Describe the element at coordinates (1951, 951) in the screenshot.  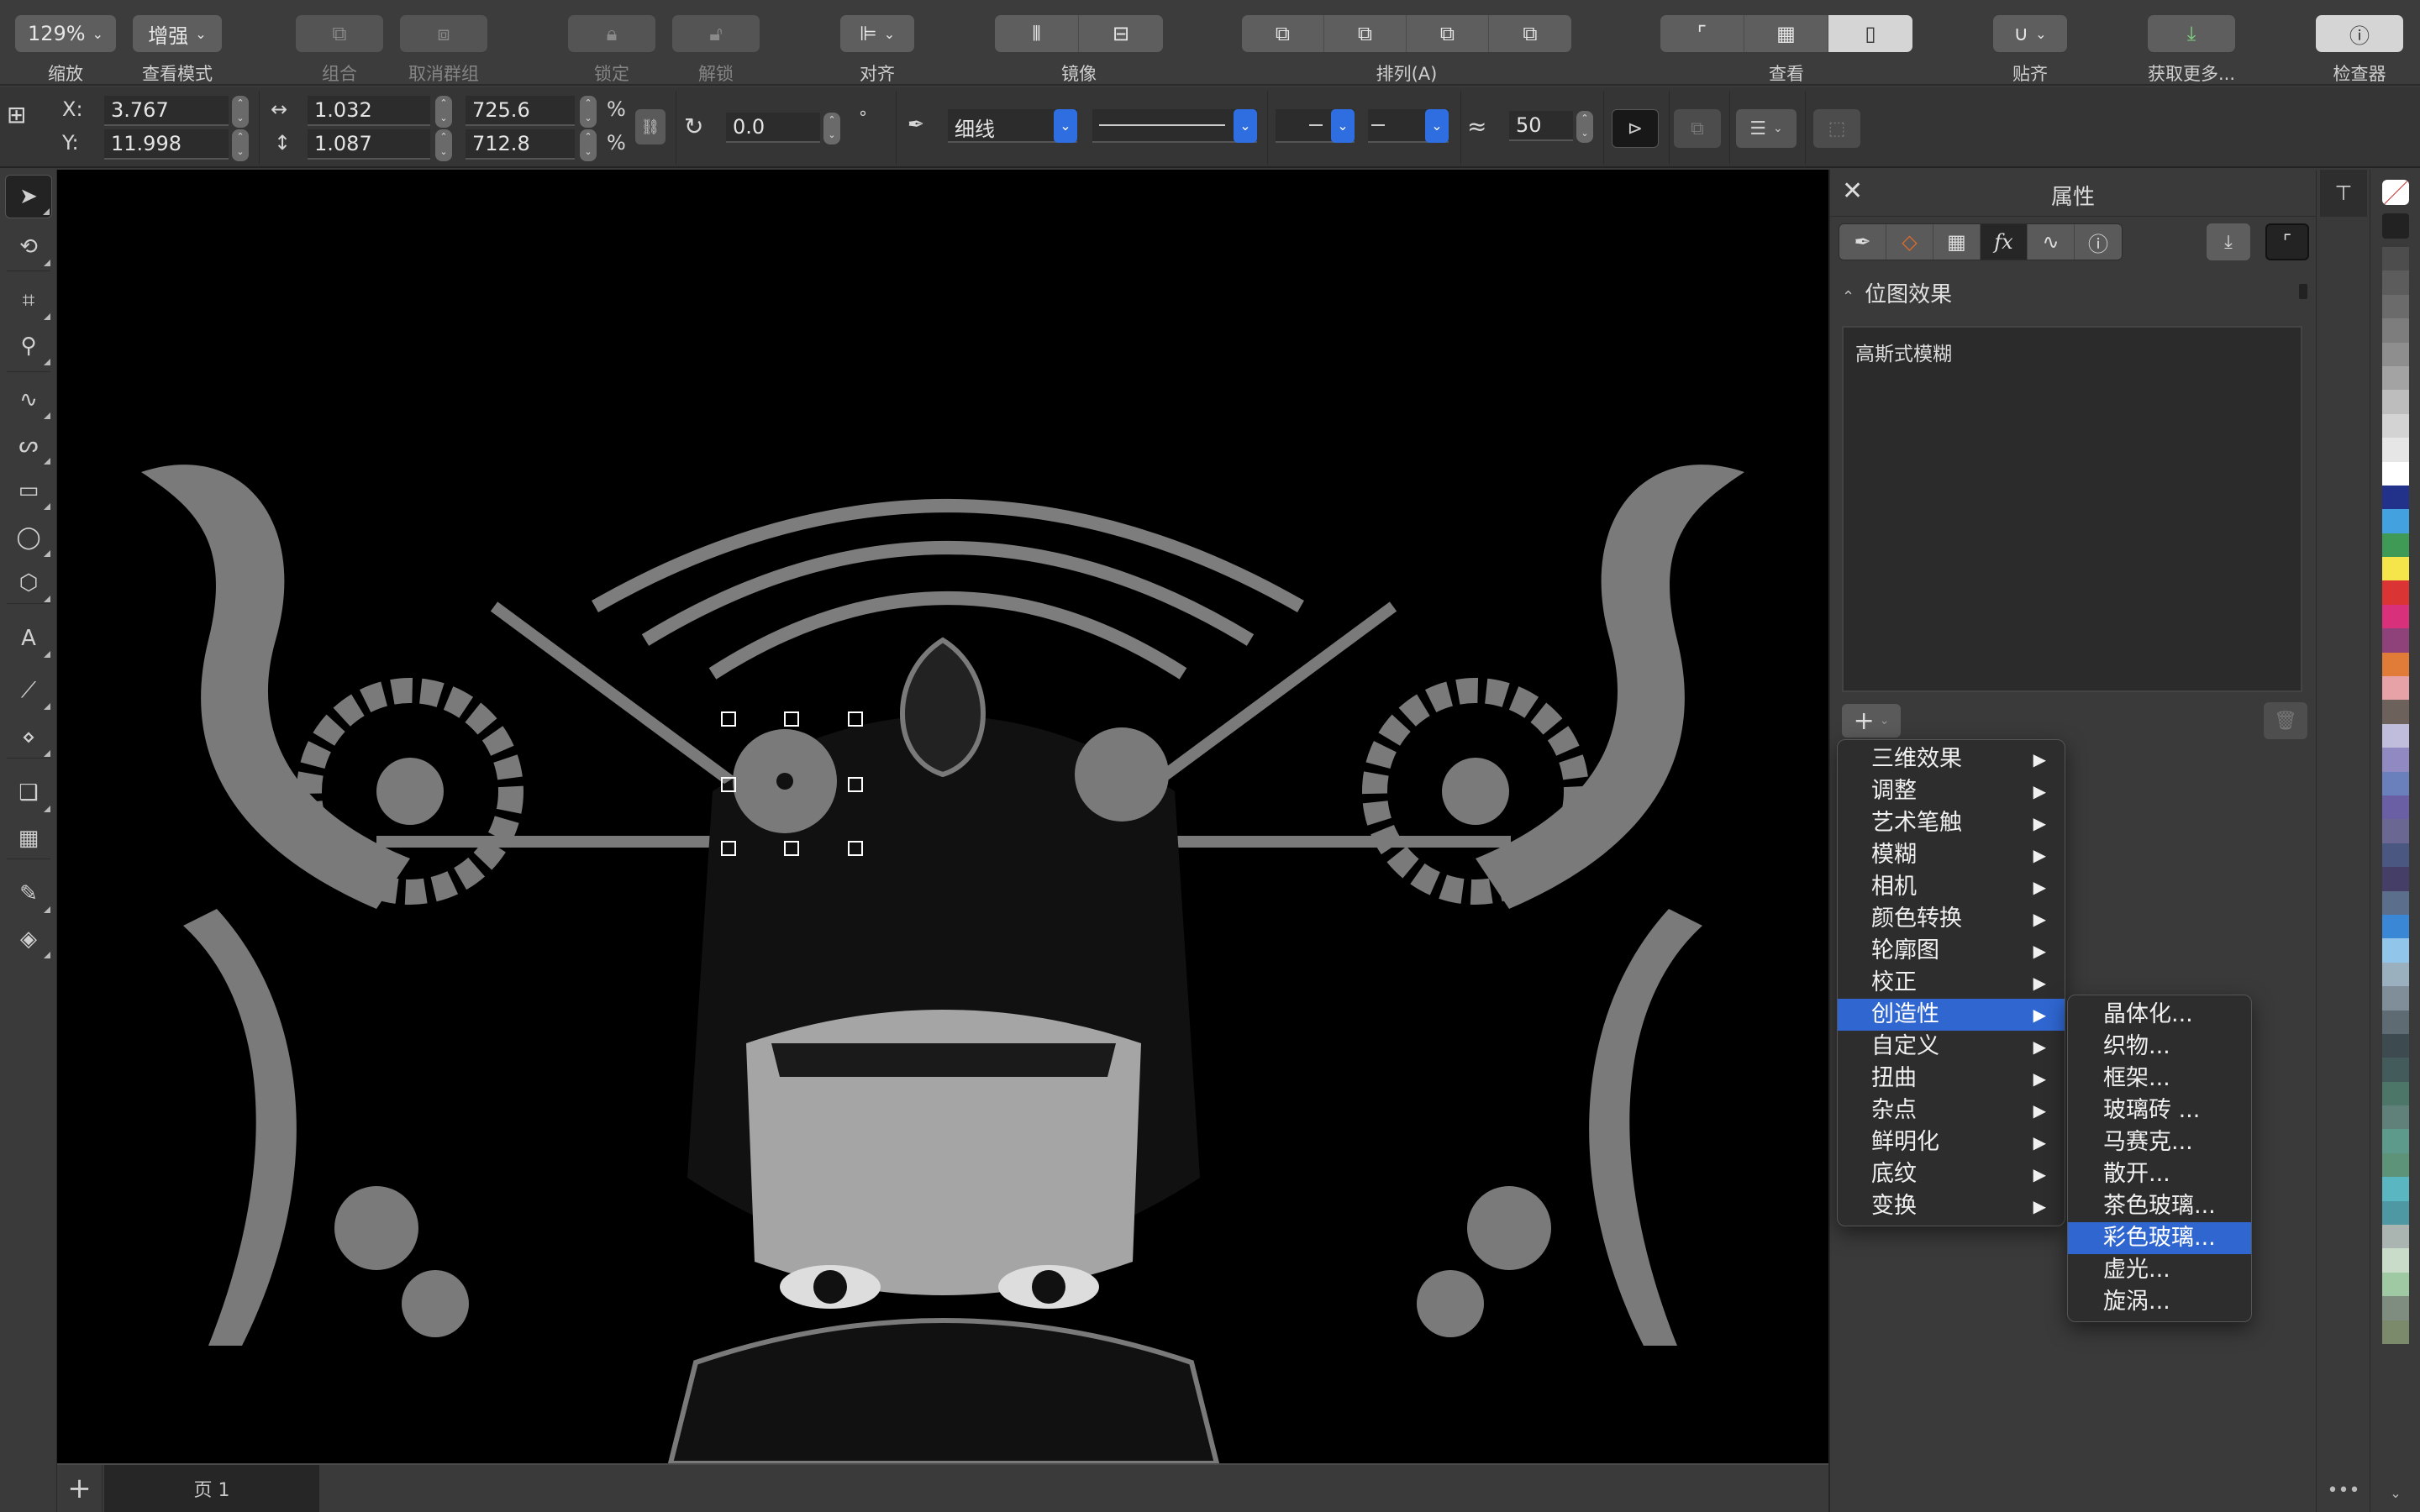
I see `menu-item: 轮廓图 ▶` at that location.